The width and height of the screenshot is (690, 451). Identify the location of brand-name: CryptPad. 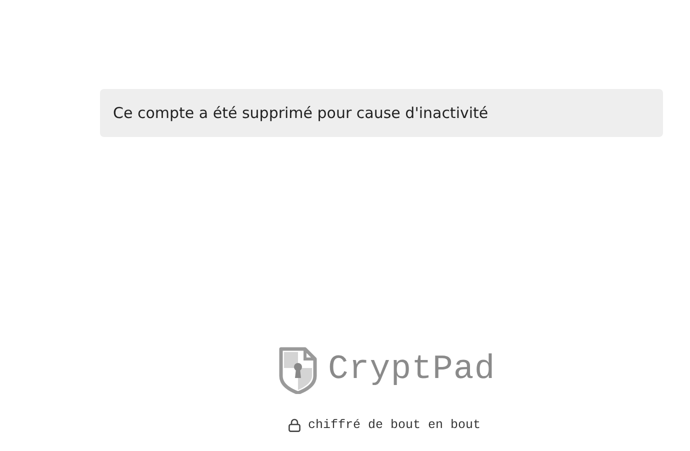
(412, 370).